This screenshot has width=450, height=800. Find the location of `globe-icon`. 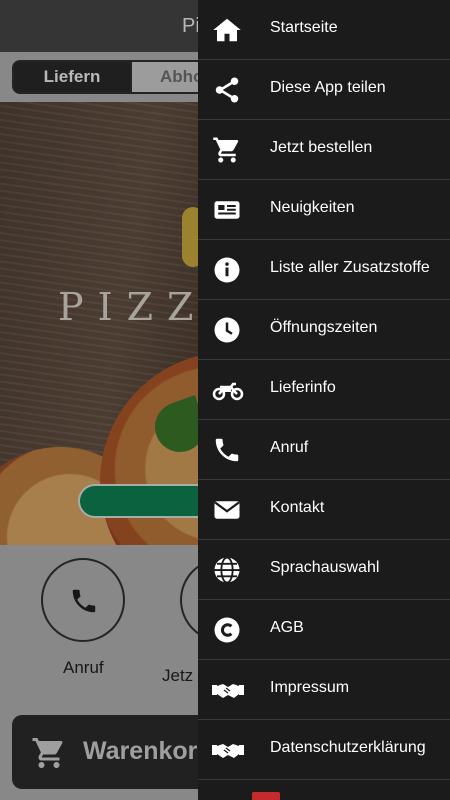

globe-icon is located at coordinates (228, 570).